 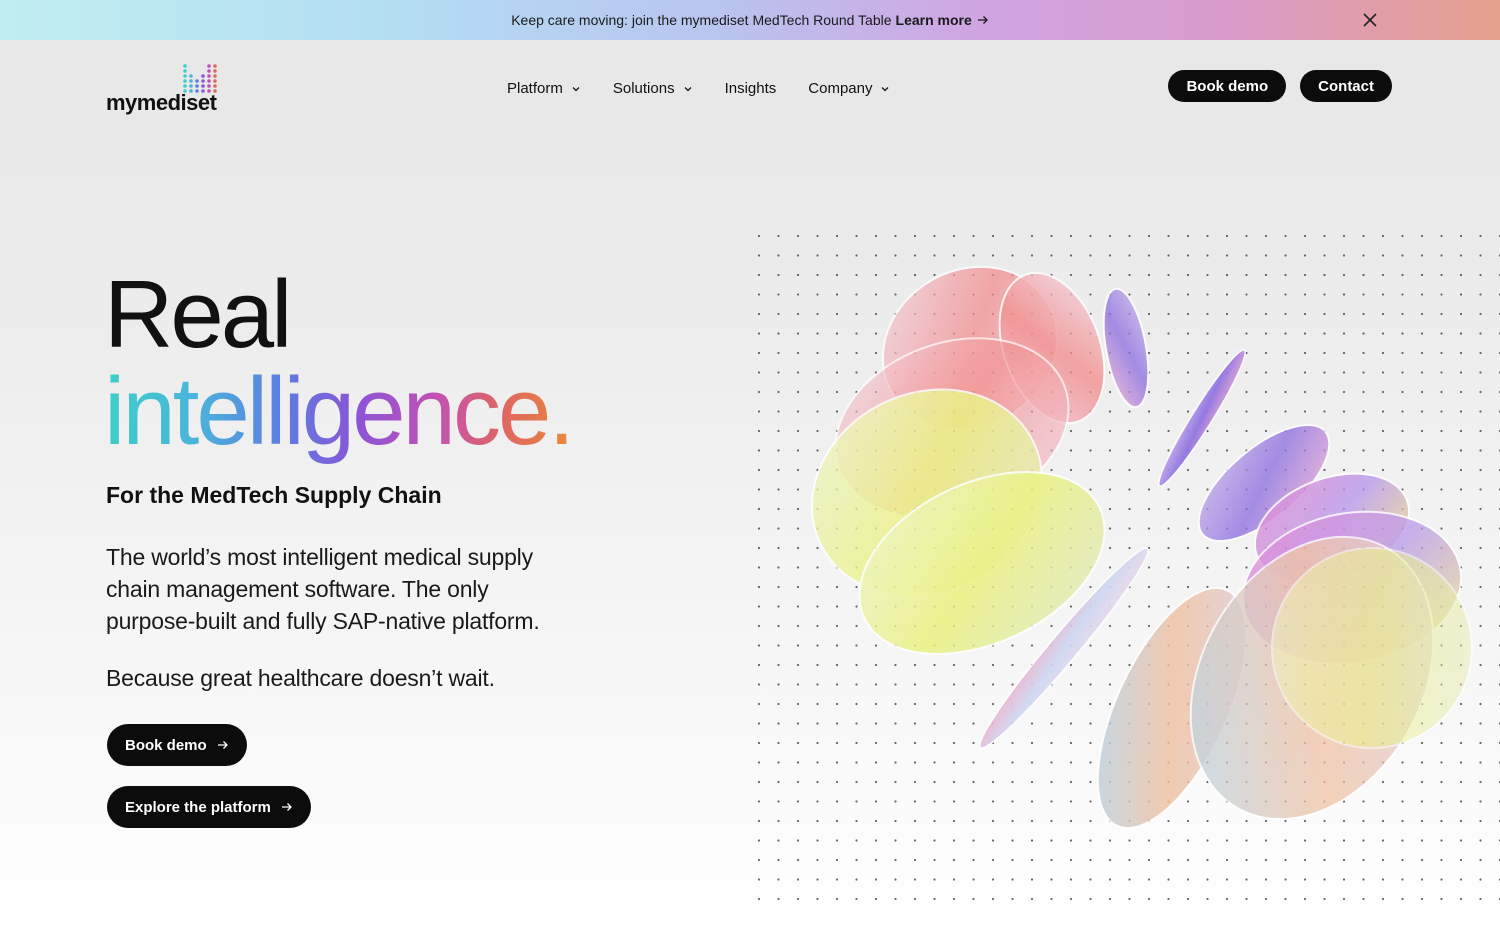 I want to click on cta-label: Book demo, so click(x=166, y=745).